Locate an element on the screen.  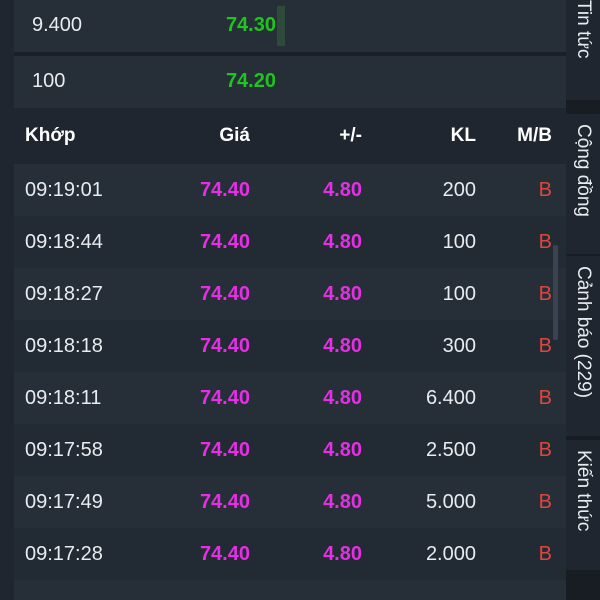
header-time: Khớp is located at coordinates (50, 136).